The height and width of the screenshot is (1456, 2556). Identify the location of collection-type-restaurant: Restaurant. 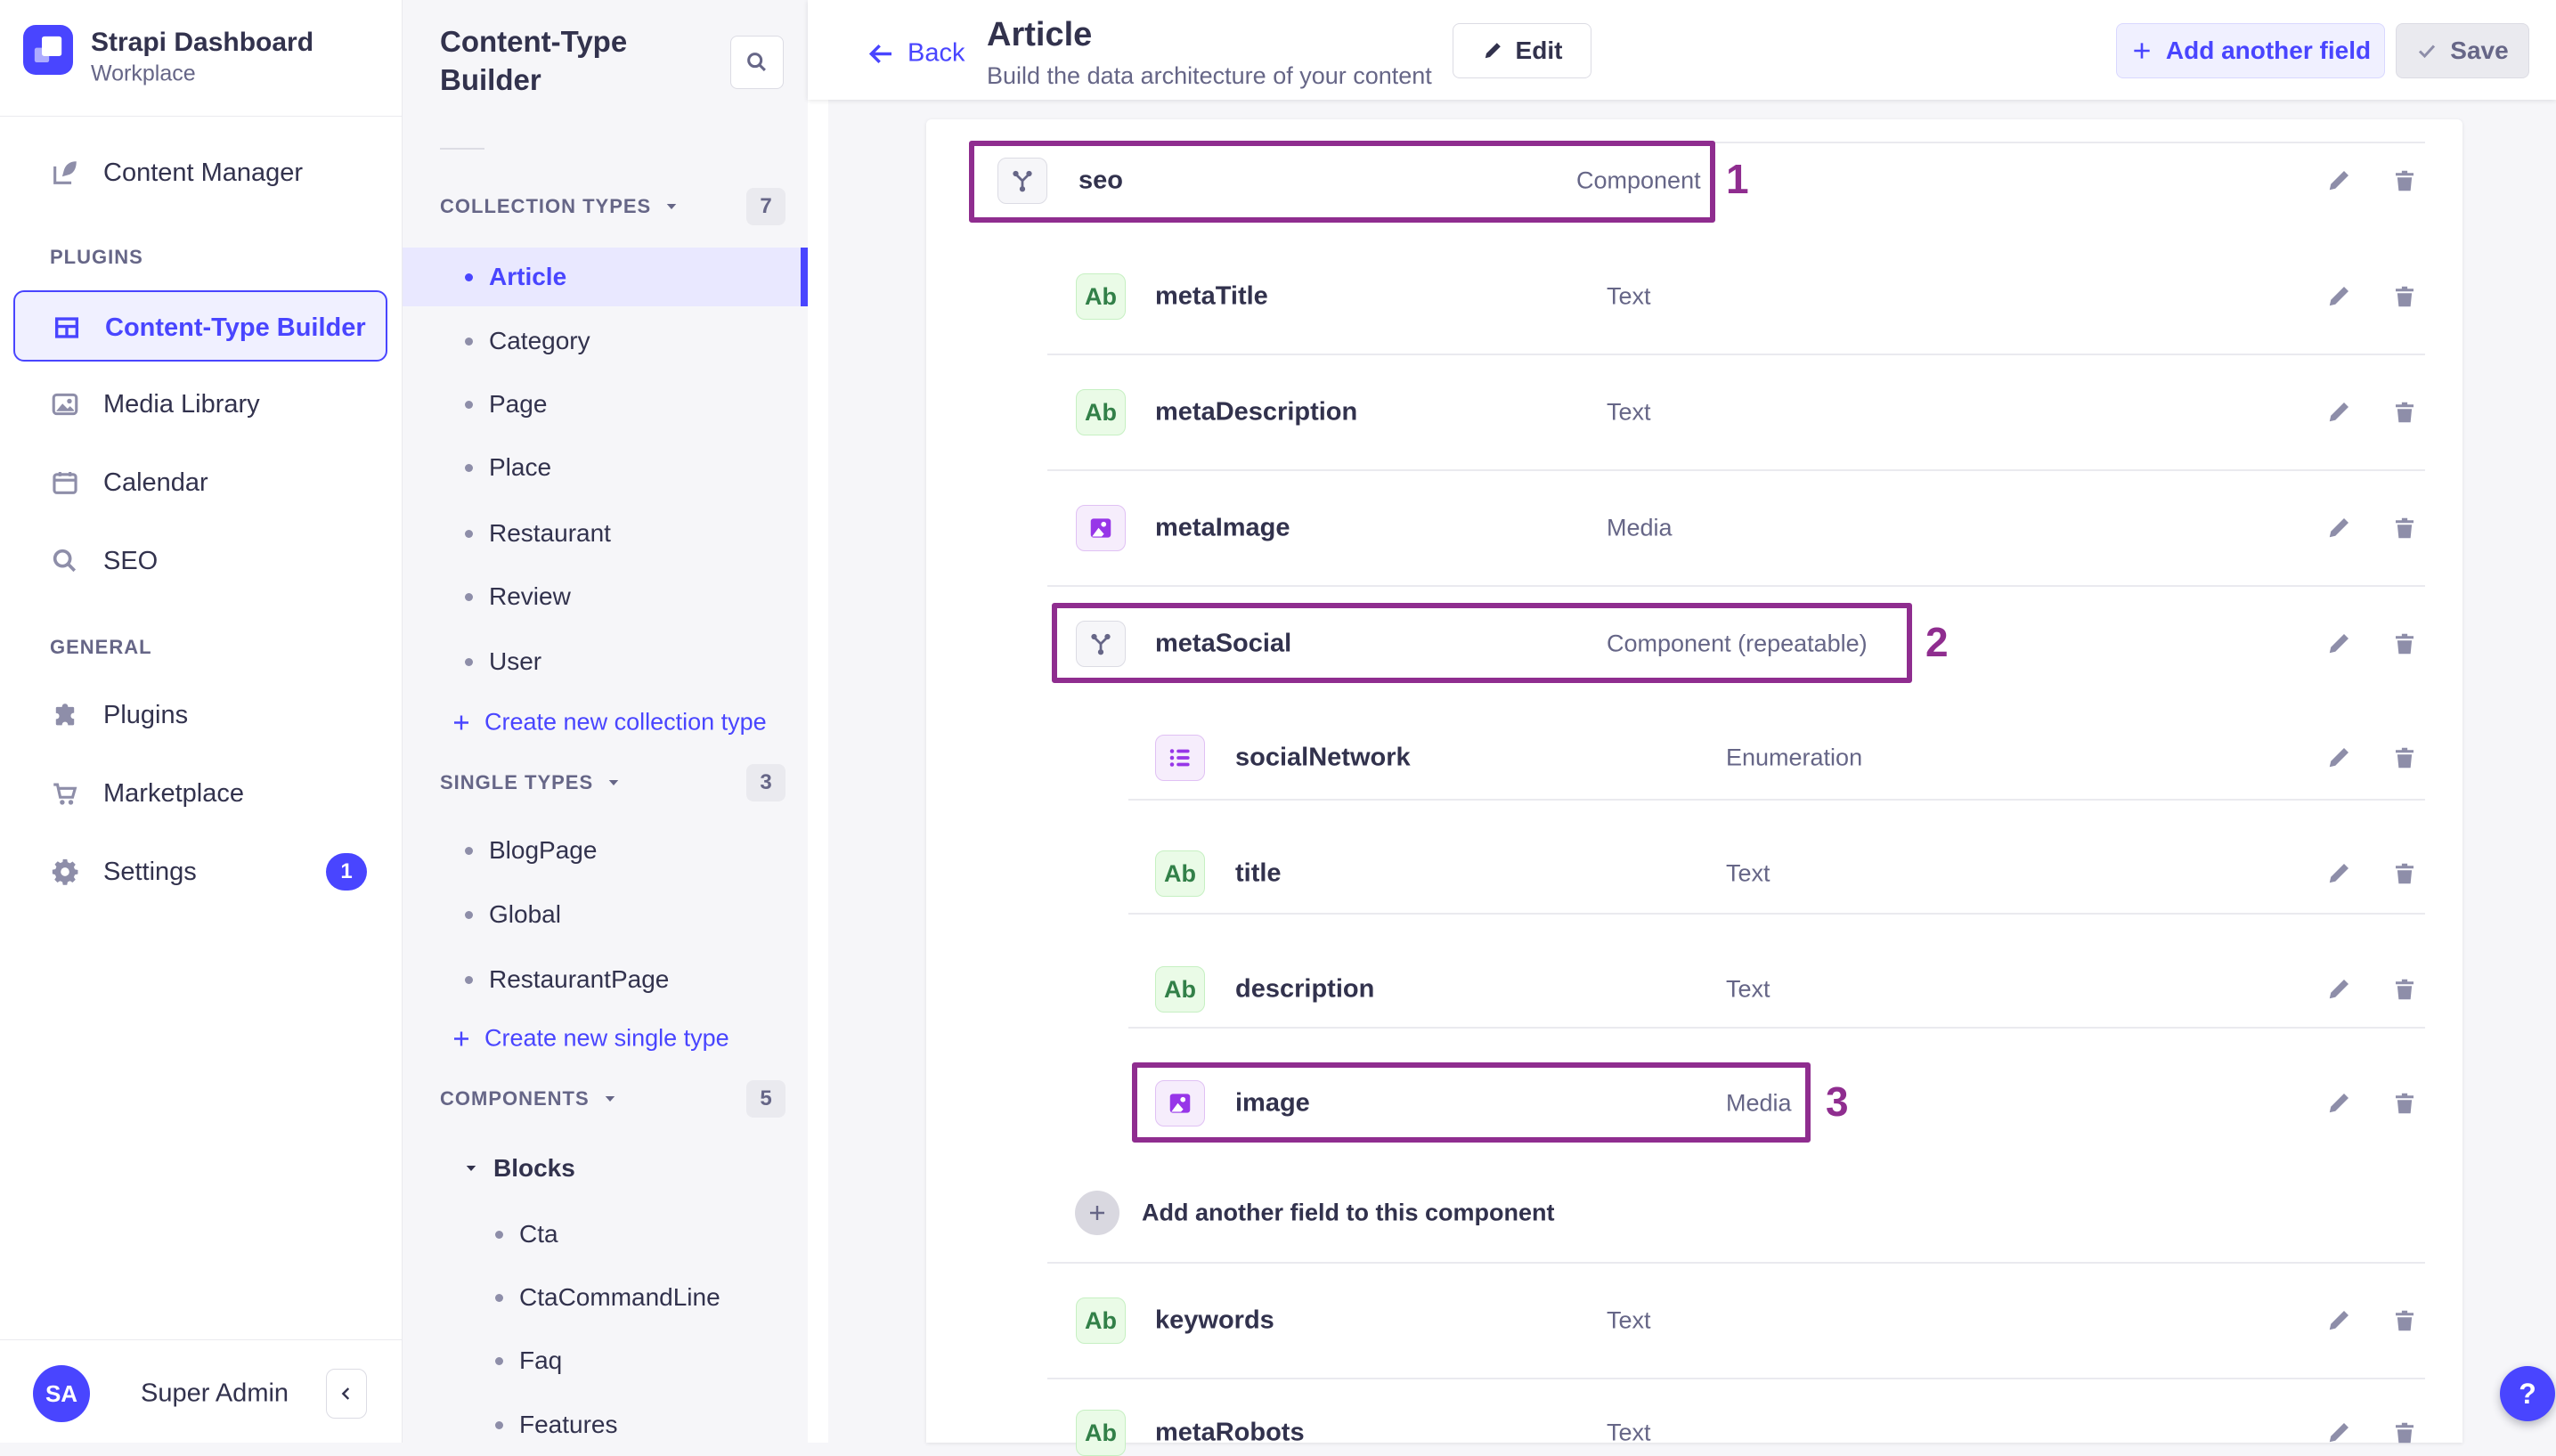
(538, 533).